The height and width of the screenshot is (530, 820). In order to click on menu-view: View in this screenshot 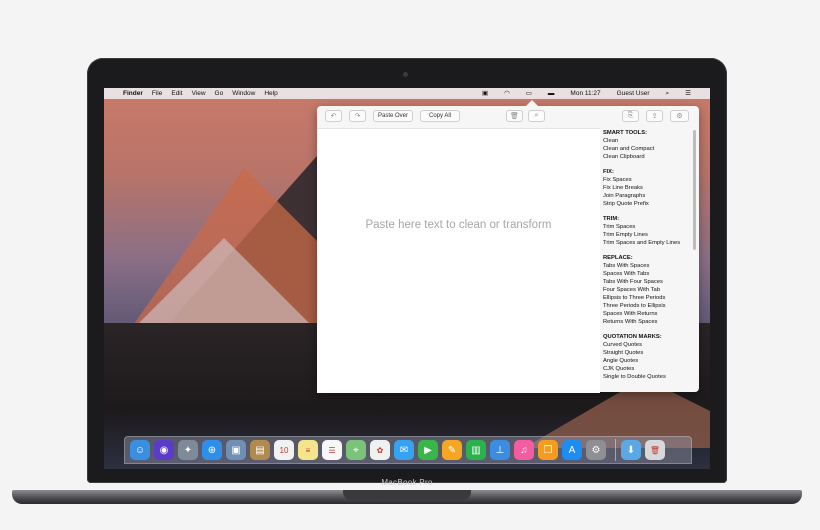, I will do `click(199, 93)`.